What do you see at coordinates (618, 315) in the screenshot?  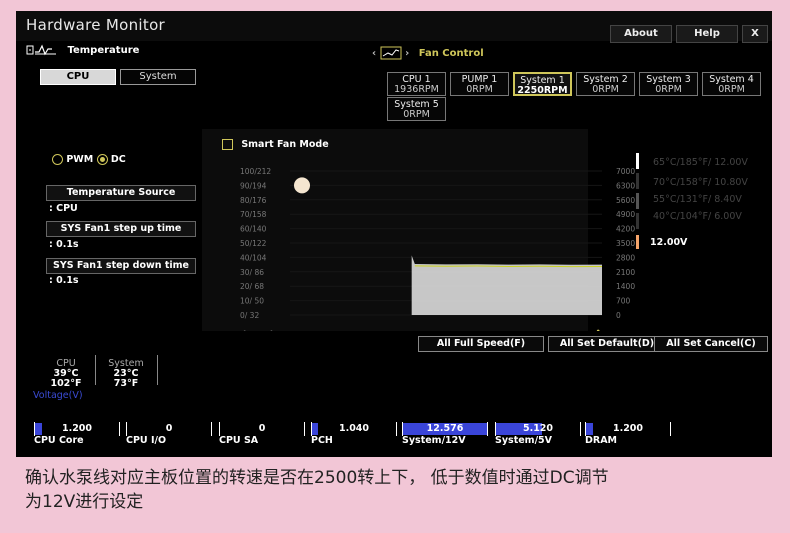 I see `right-tick-label: 0` at bounding box center [618, 315].